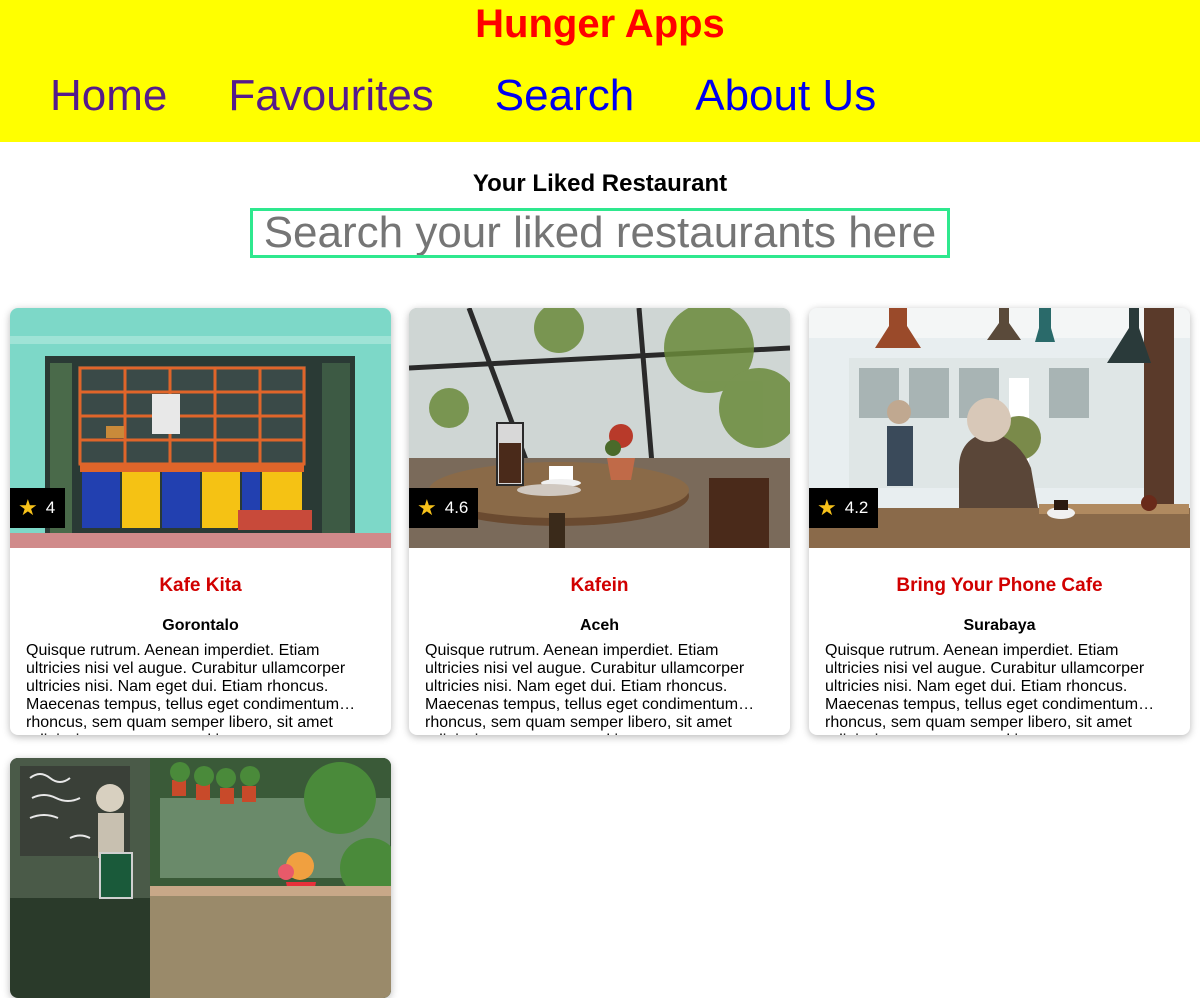 This screenshot has height=998, width=1200. Describe the element at coordinates (50, 507) in the screenshot. I see `rating-value: 4` at that location.